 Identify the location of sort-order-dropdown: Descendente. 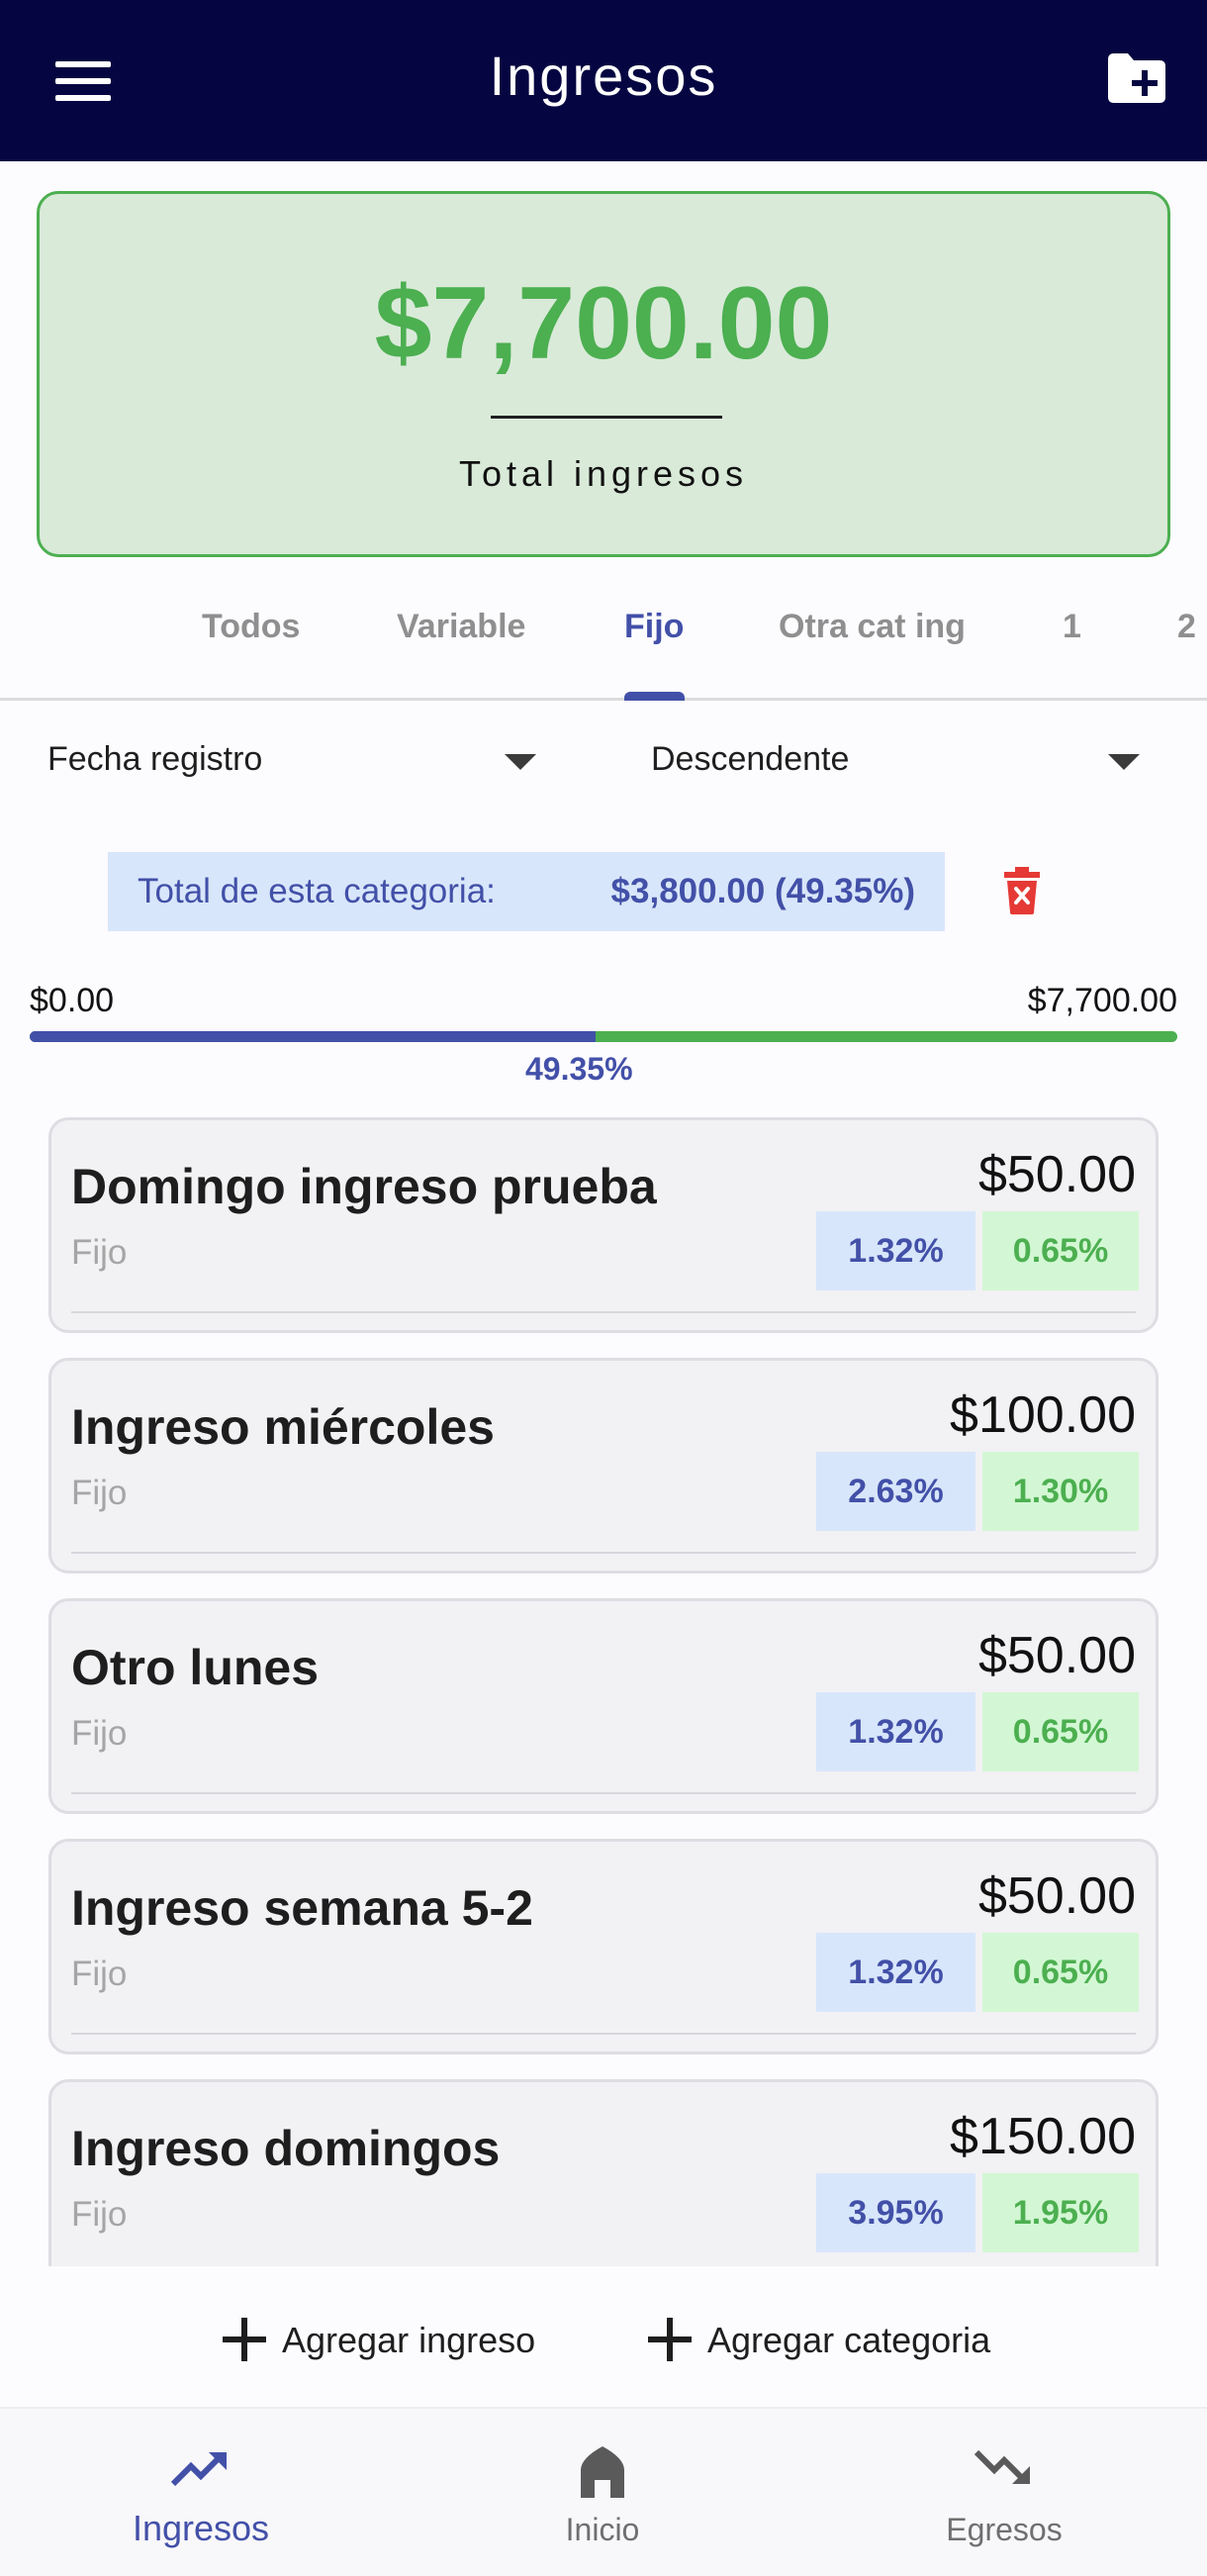
(898, 760).